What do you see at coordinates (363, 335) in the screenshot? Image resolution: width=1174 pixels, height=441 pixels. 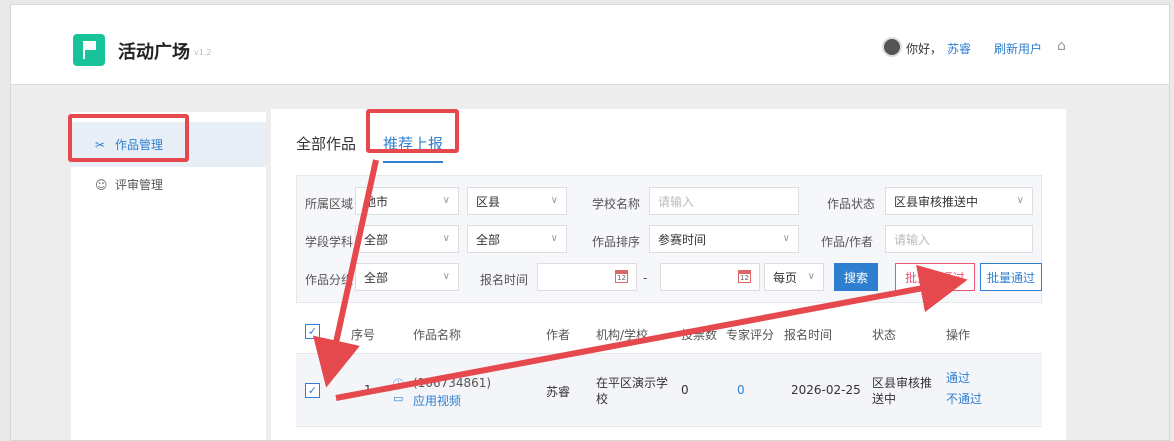 I see `col-index: 序号` at bounding box center [363, 335].